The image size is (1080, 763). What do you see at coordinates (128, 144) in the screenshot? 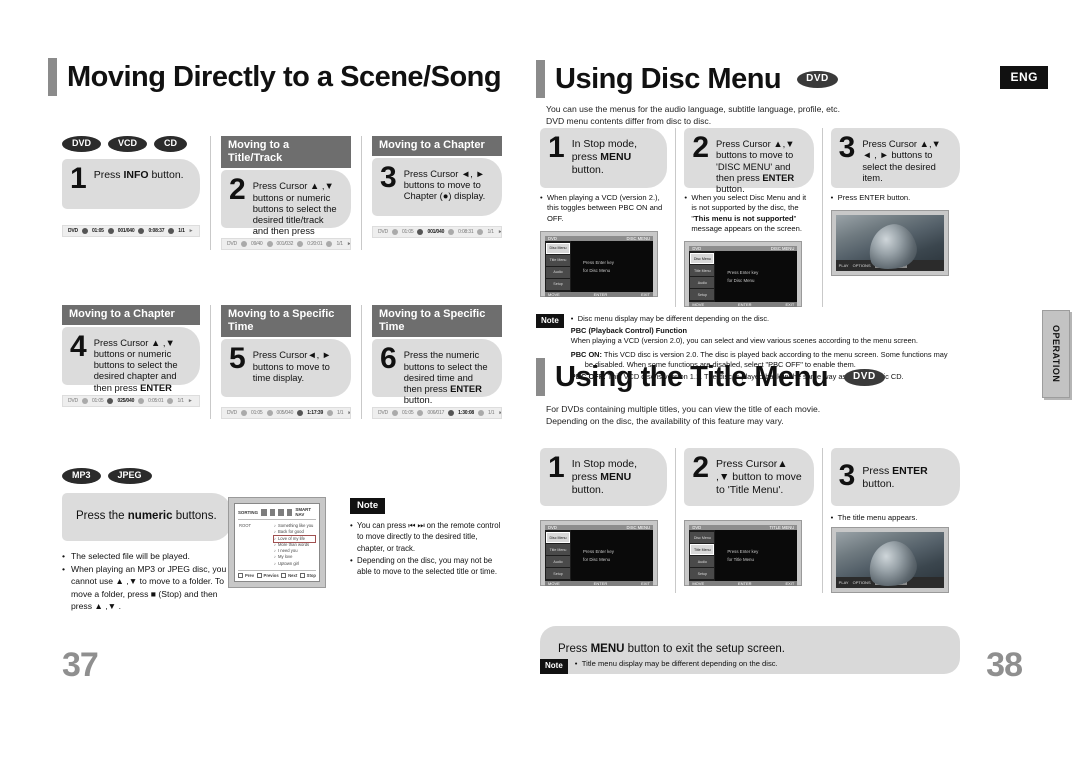
I see `media-tag-vcd: VCD` at bounding box center [128, 144].